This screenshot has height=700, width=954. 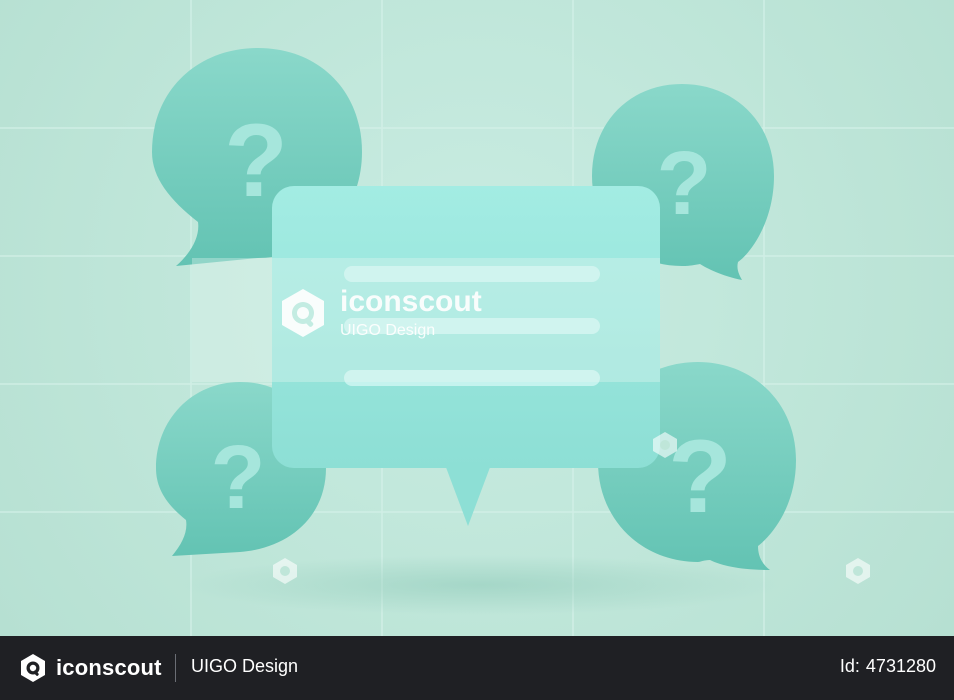 I want to click on footer-divider, so click(x=175, y=668).